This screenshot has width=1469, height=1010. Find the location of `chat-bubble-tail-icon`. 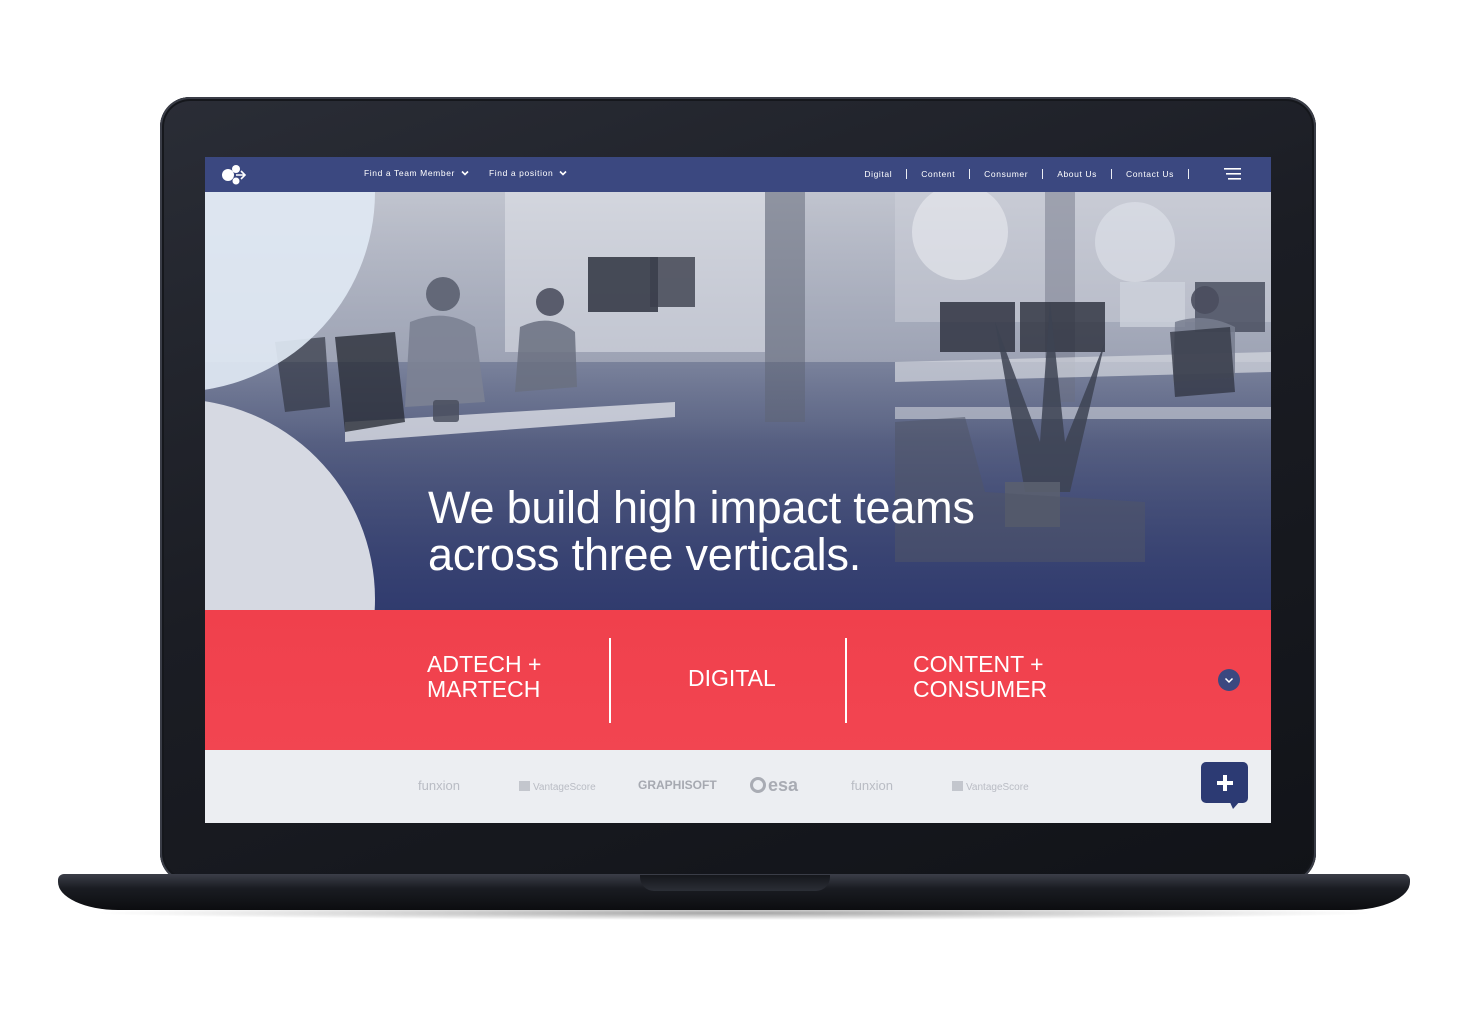

chat-bubble-tail-icon is located at coordinates (1235, 804).